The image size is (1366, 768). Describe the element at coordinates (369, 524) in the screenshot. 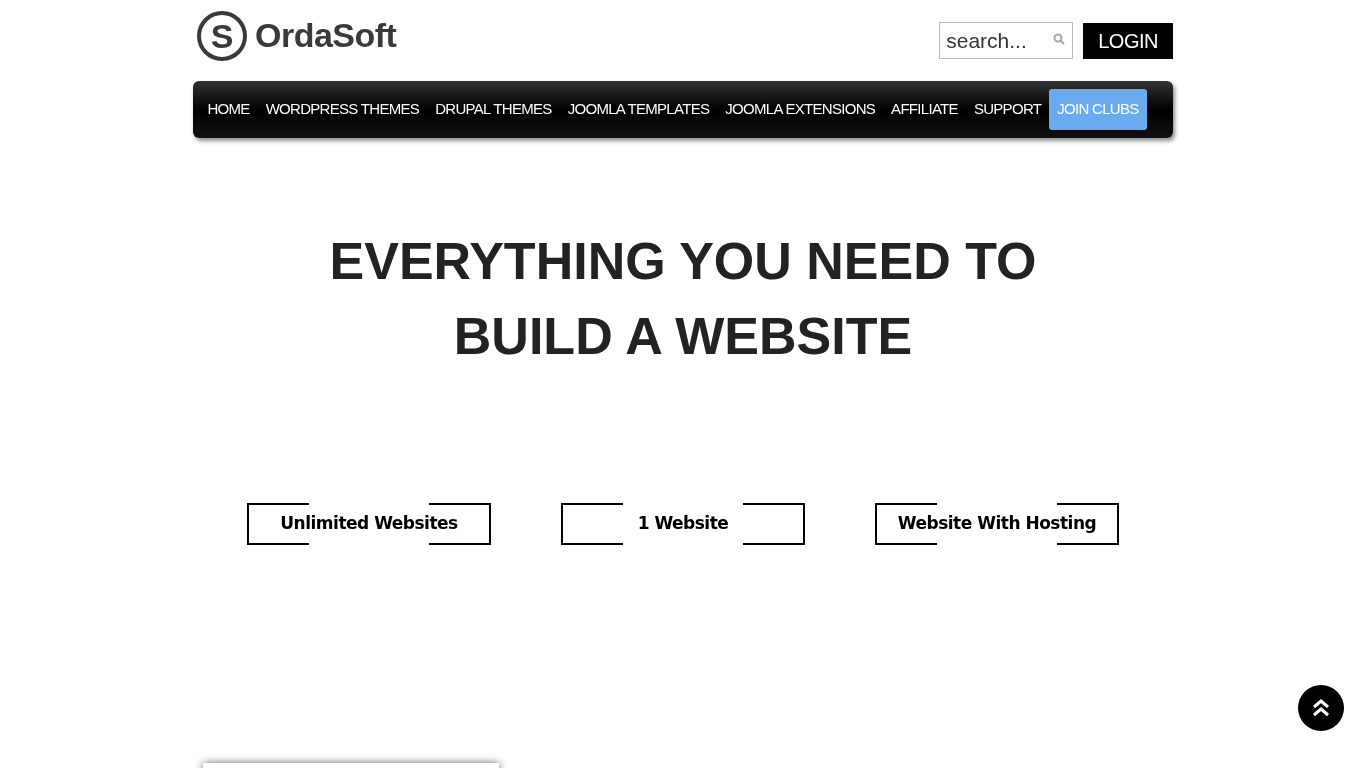

I see `plan-tab: Unlimited Websites` at that location.